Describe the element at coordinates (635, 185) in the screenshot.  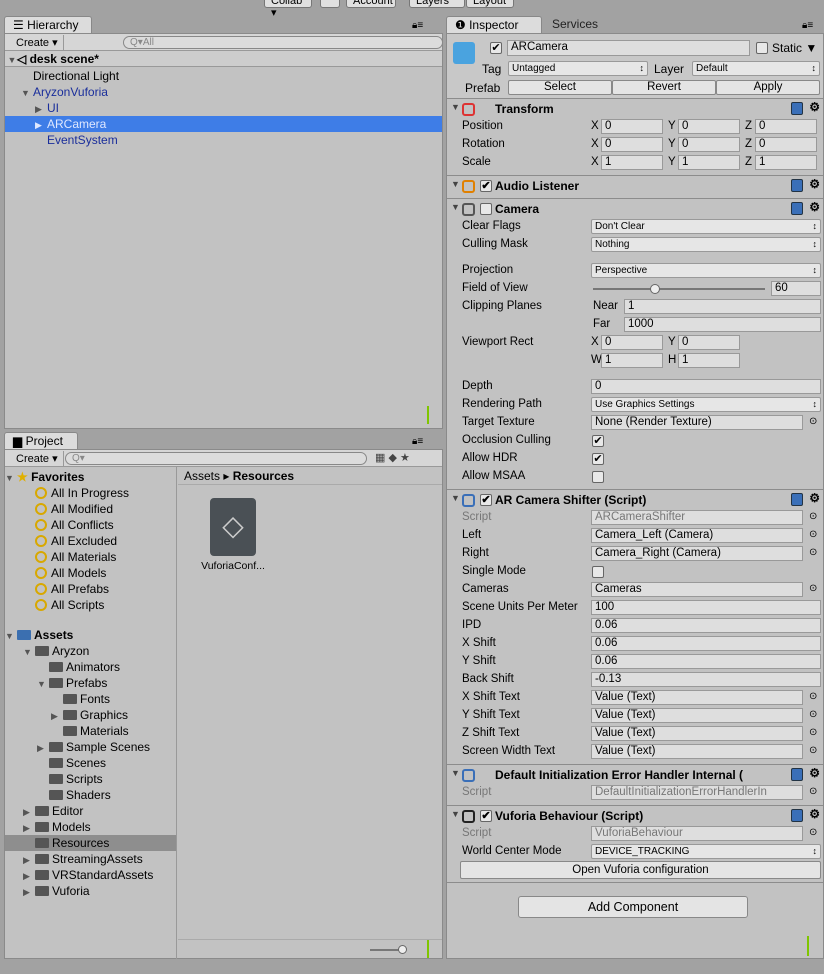
I see `component-header: ▼ ✔ Audio Listener ⚙` at that location.